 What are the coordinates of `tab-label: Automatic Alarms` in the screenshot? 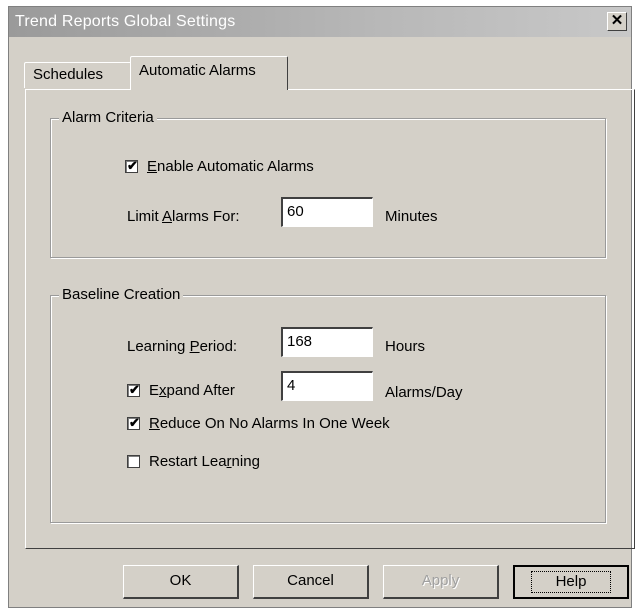 It's located at (197, 70).